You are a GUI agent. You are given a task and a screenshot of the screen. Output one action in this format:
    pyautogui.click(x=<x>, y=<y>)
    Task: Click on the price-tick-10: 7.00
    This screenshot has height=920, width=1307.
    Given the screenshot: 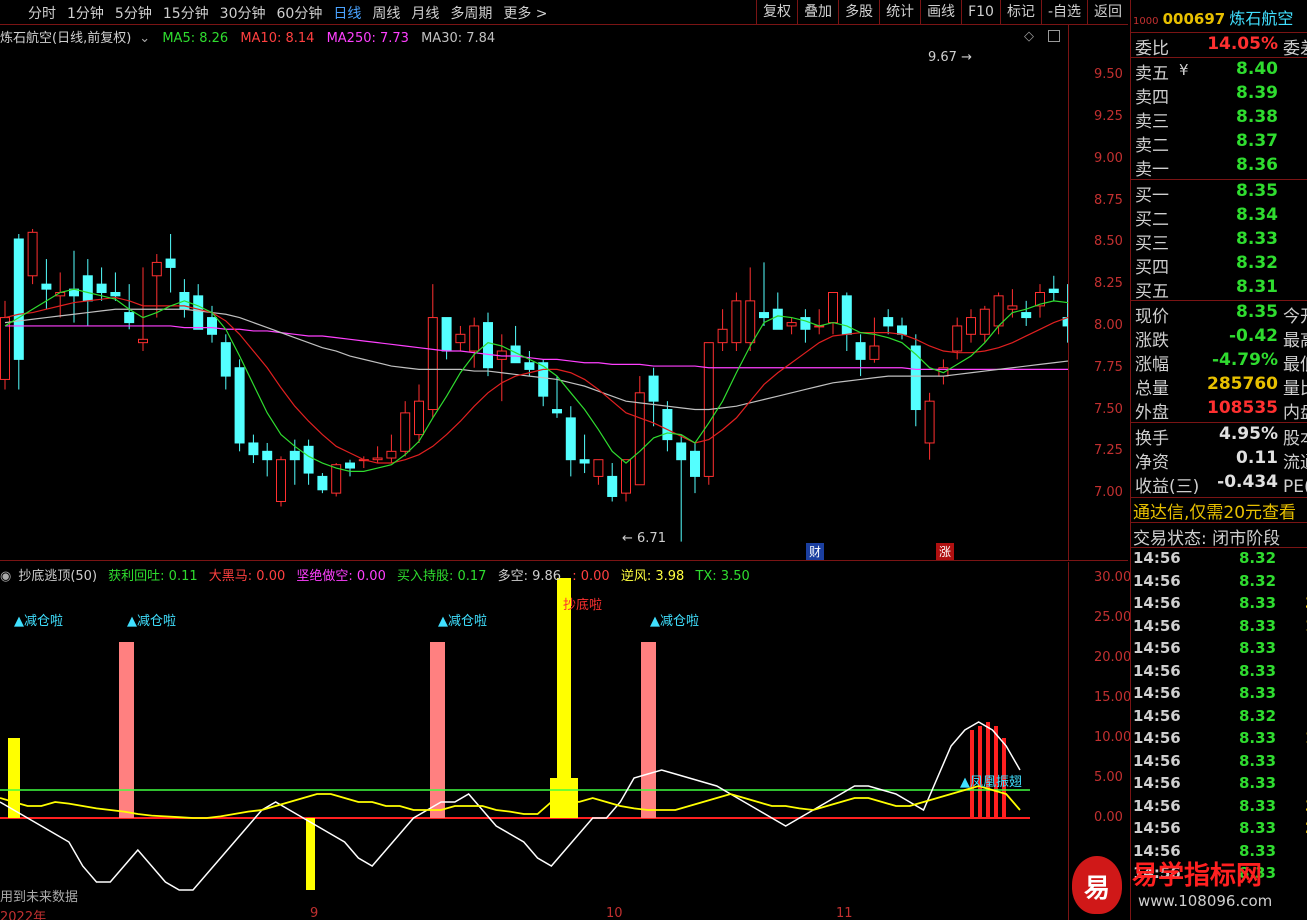 What is the action you would take?
    pyautogui.click(x=1108, y=493)
    